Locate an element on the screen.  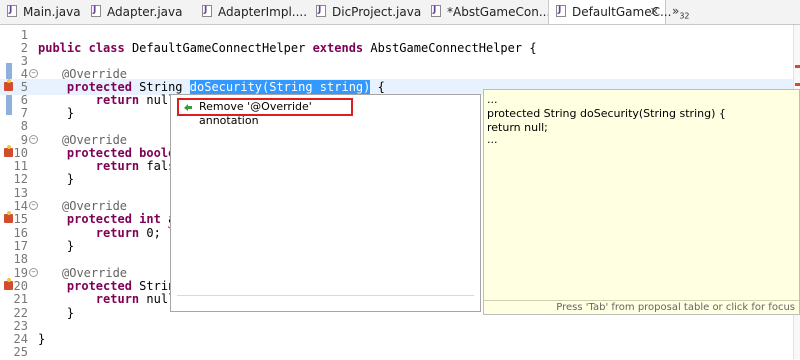
tab-main-java: Main.java is located at coordinates (41, 12).